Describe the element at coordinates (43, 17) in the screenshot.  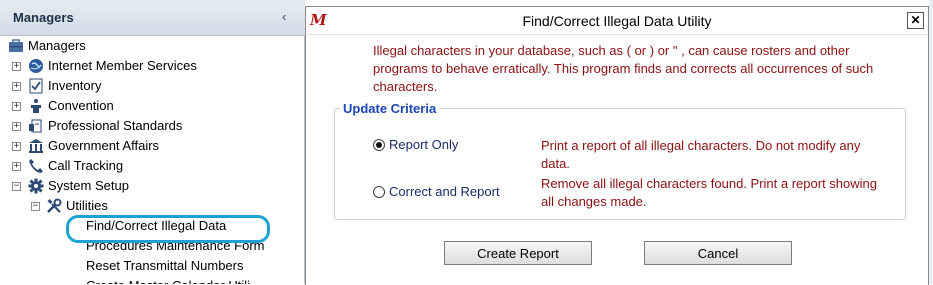
I see `panel-title: Managers` at that location.